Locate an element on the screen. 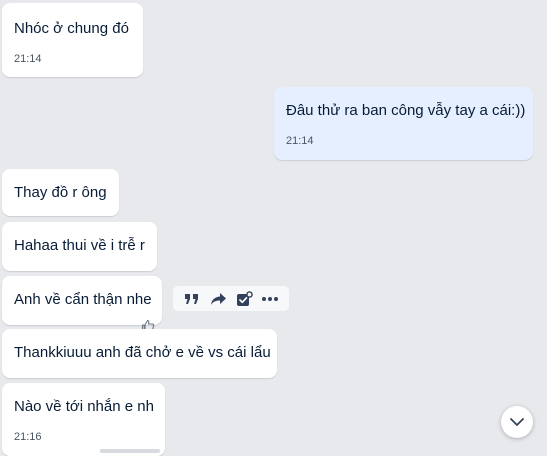 The height and width of the screenshot is (456, 547). task-icon is located at coordinates (244, 298).